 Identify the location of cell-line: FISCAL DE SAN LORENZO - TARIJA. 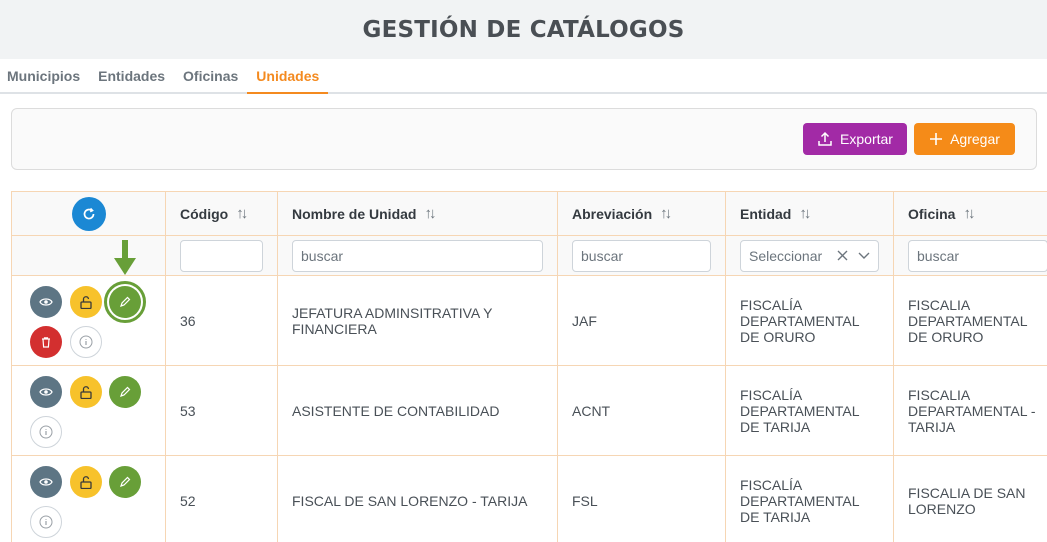
(410, 500).